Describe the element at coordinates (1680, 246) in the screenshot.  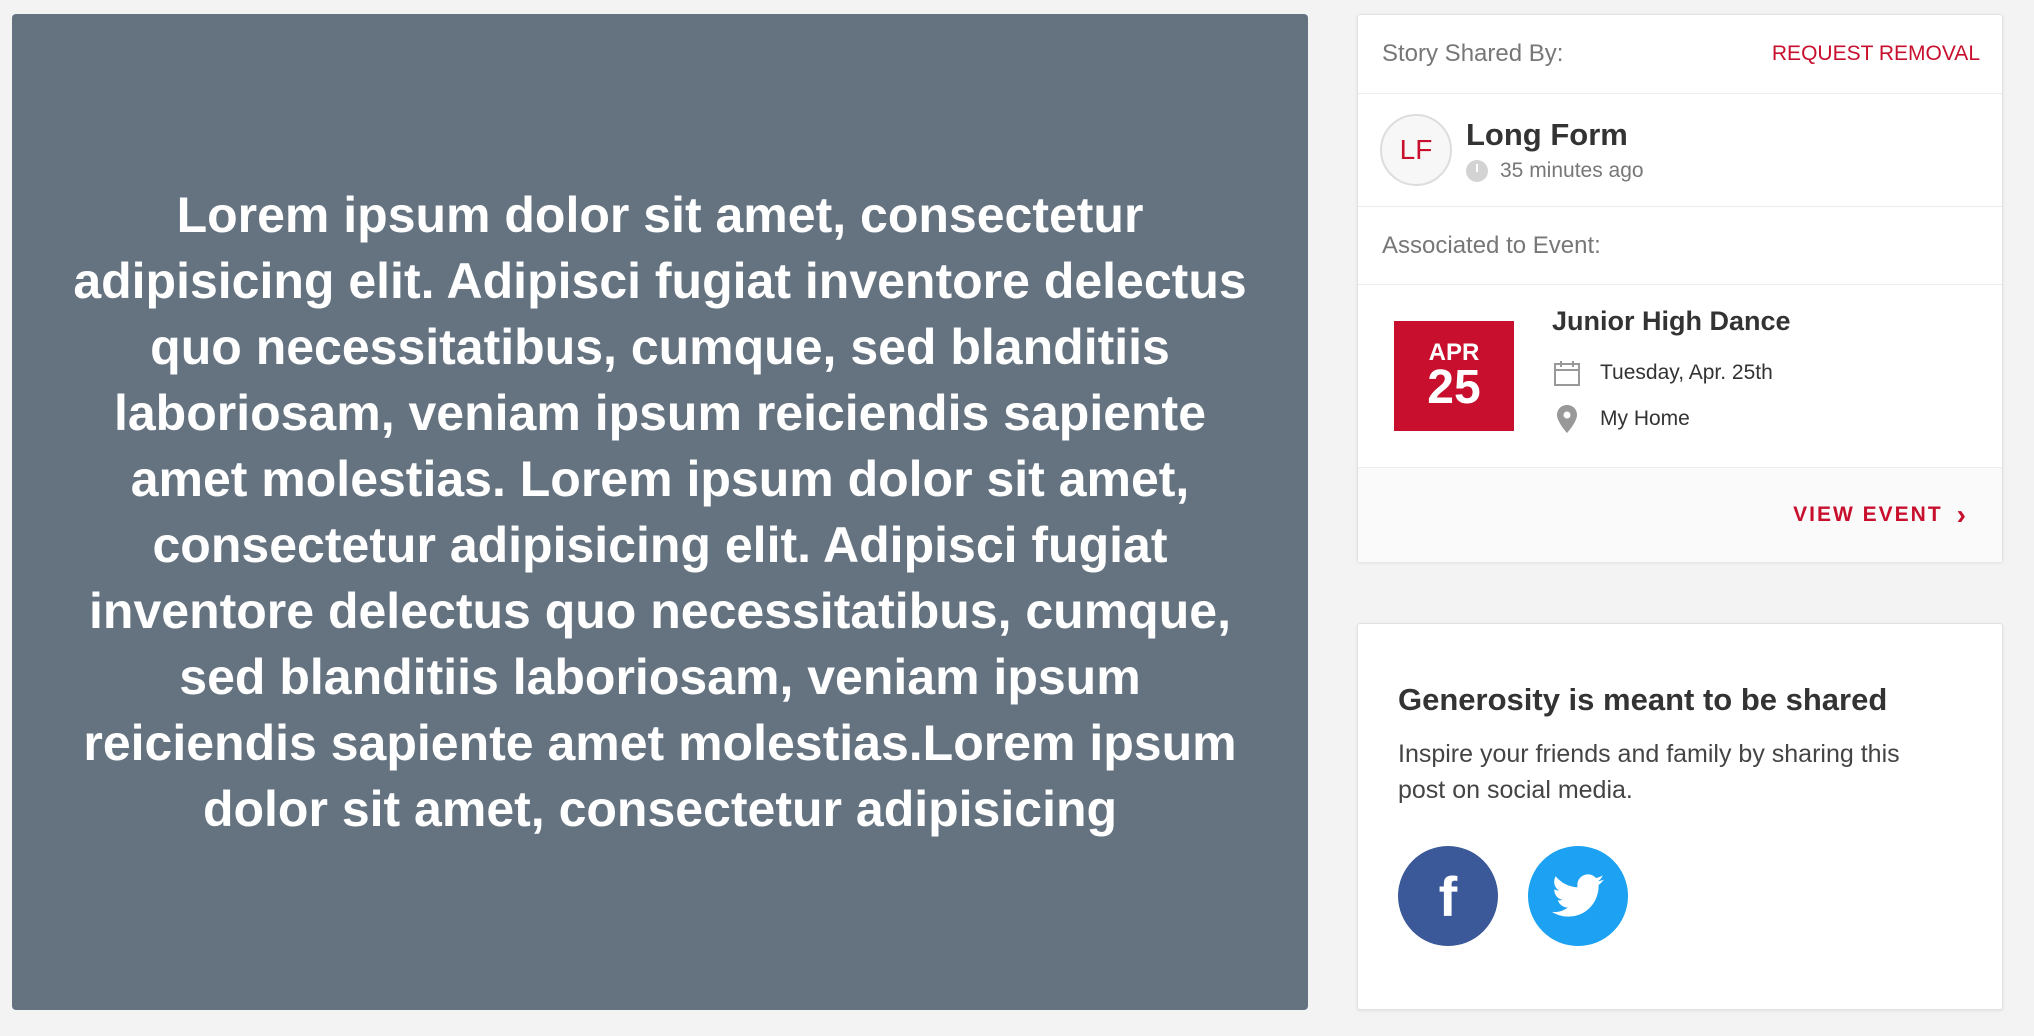
I see `associated-row: Associated to Event:` at that location.